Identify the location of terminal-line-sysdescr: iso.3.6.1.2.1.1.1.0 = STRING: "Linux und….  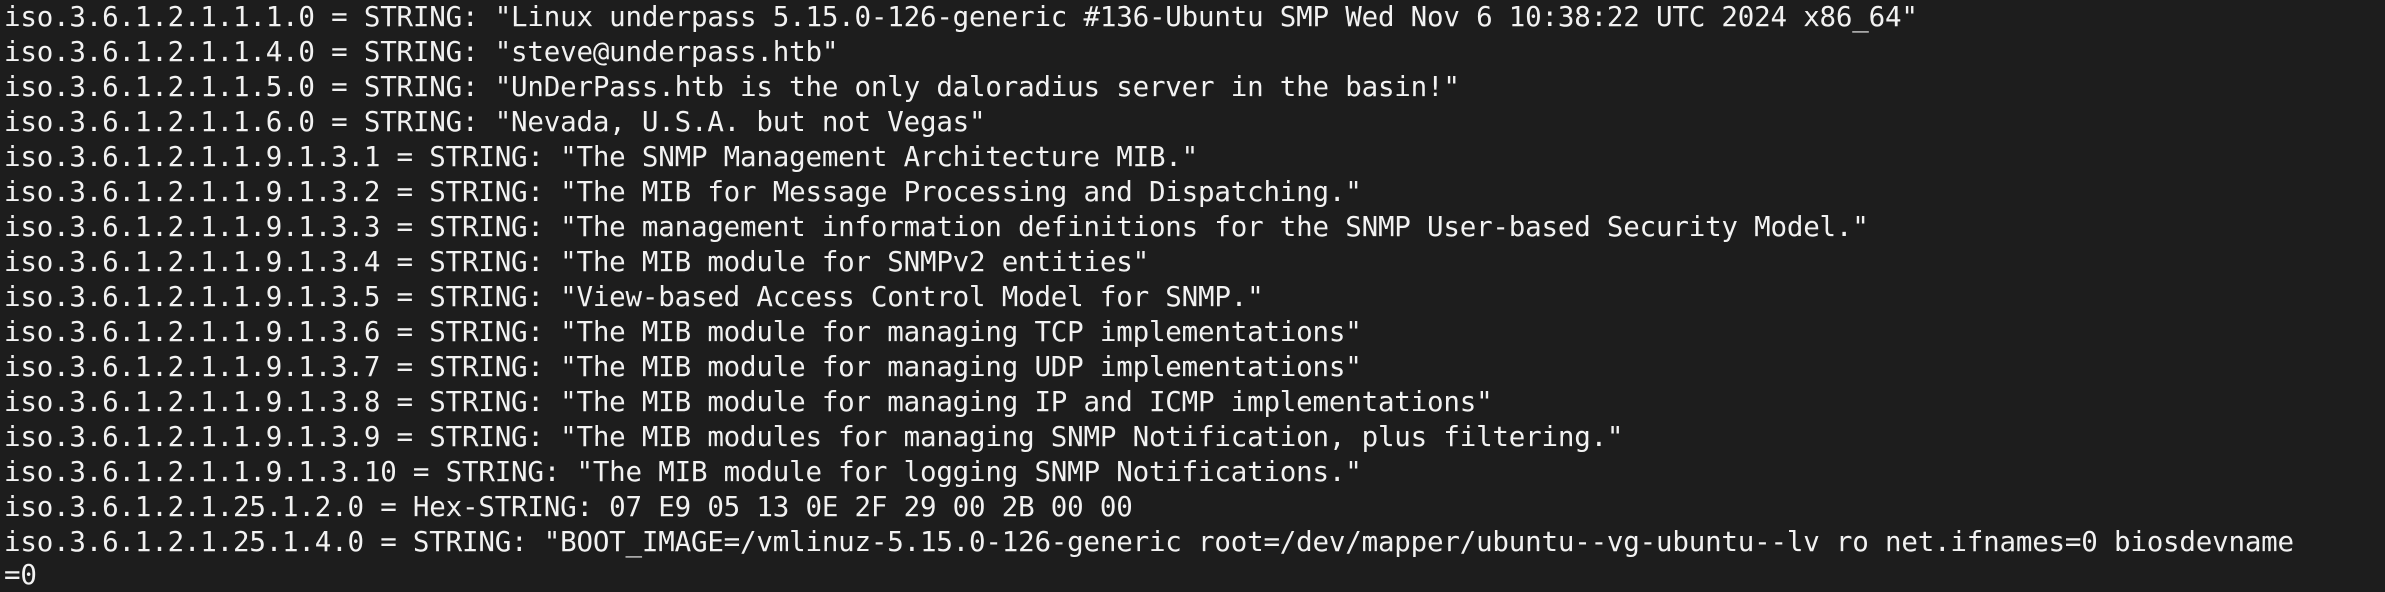
(961, 17).